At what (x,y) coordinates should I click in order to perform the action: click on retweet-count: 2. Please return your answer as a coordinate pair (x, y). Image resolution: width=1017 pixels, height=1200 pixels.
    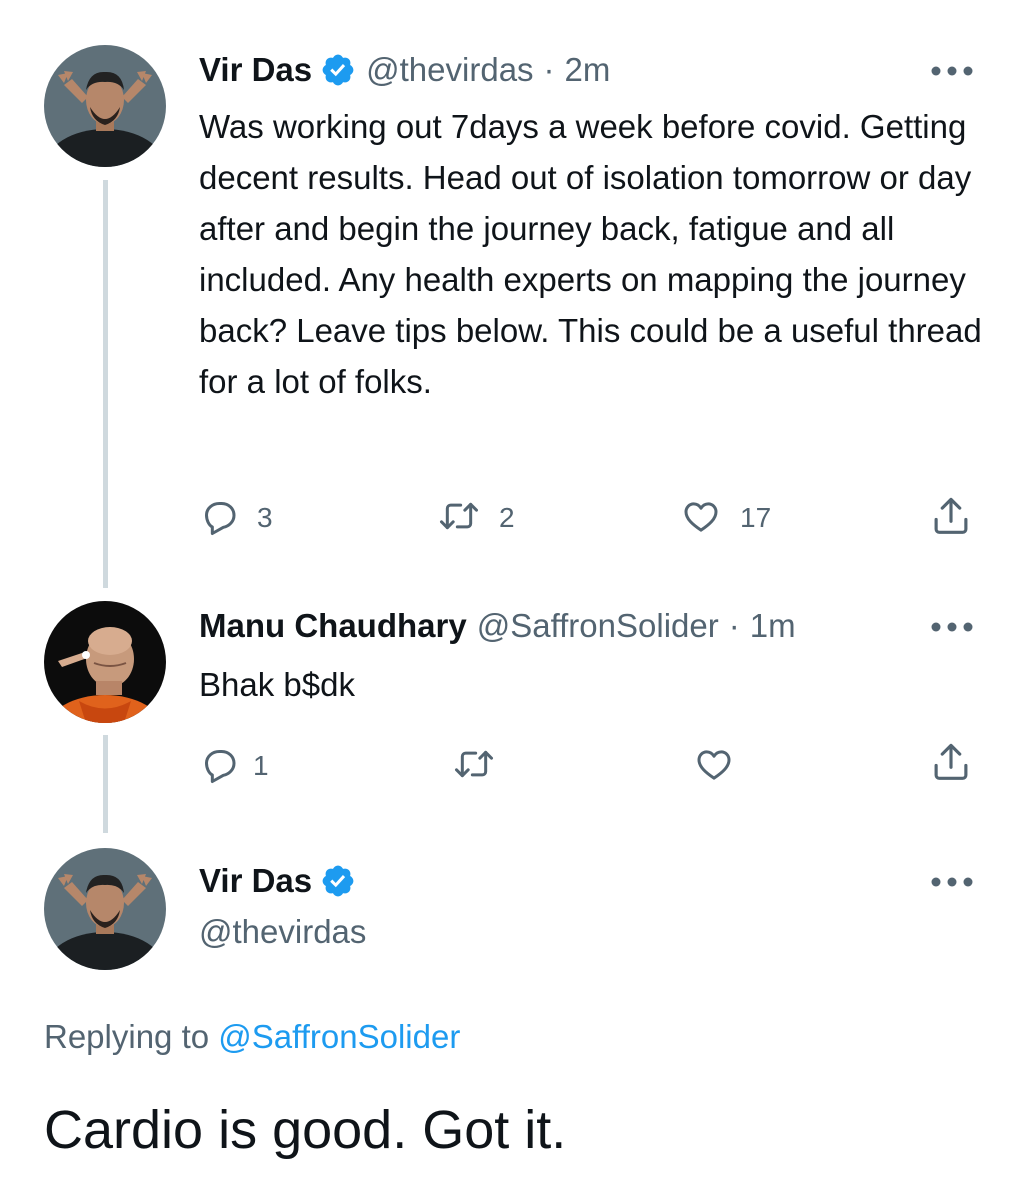
    Looking at the image, I should click on (507, 517).